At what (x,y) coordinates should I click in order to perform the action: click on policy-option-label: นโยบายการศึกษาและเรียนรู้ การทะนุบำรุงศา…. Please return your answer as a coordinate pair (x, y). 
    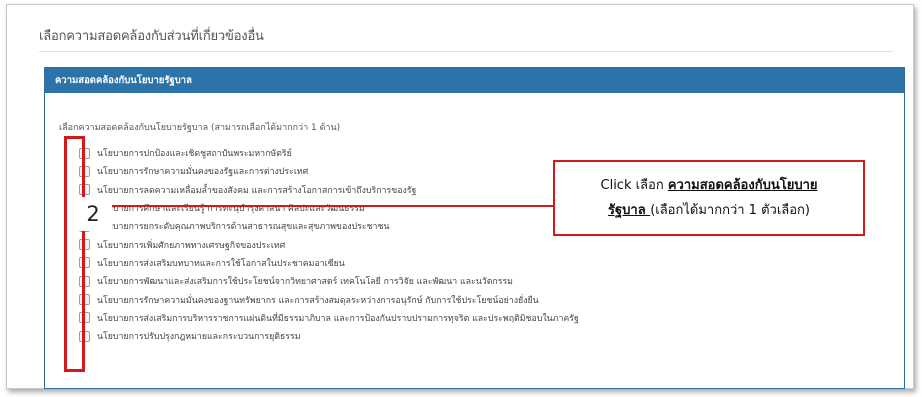
    Looking at the image, I should click on (231, 209).